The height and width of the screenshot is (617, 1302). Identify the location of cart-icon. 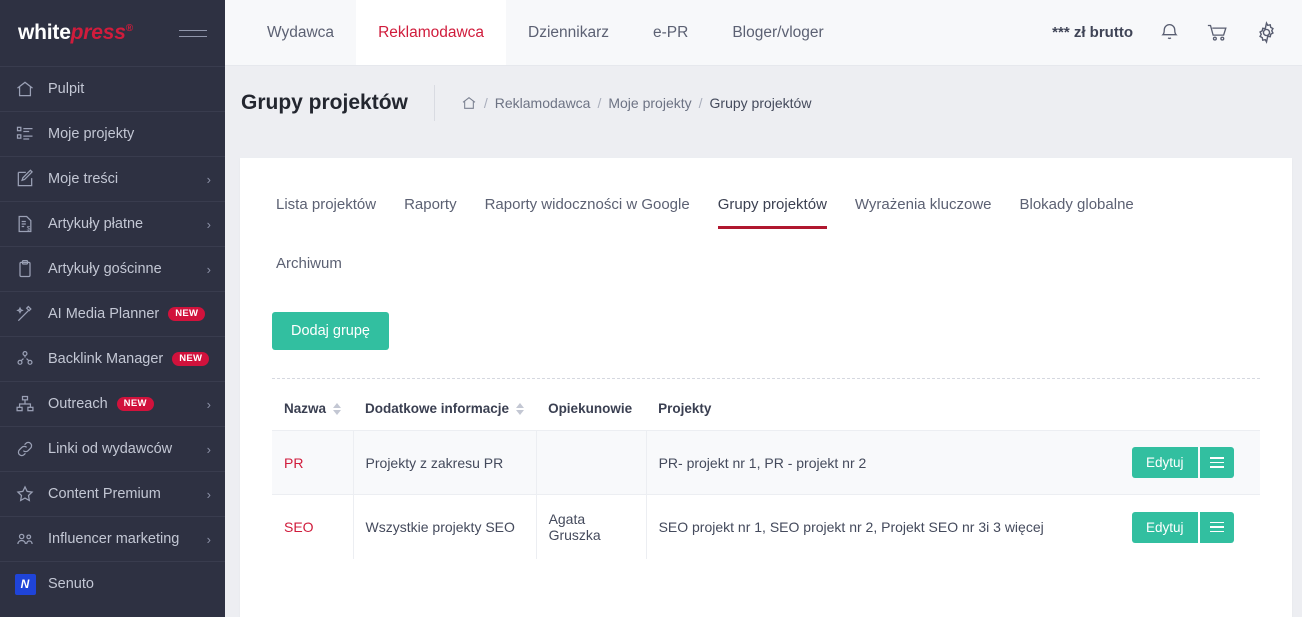
(1217, 32).